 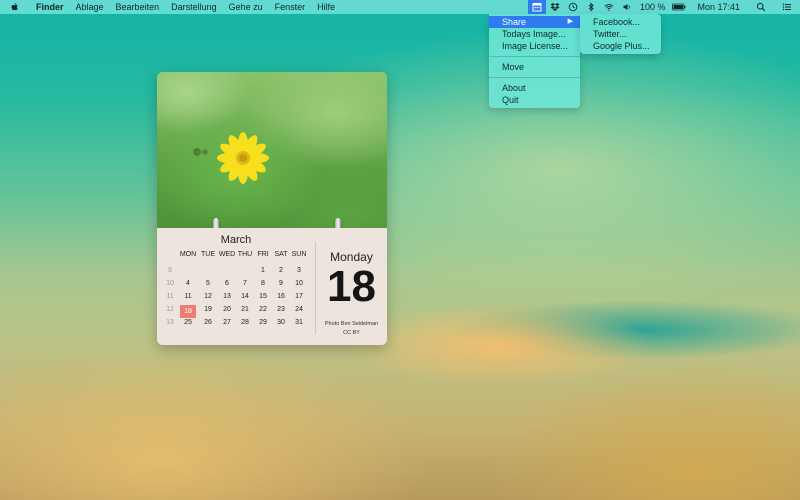 What do you see at coordinates (170, 322) in the screenshot?
I see `week-number: 13` at bounding box center [170, 322].